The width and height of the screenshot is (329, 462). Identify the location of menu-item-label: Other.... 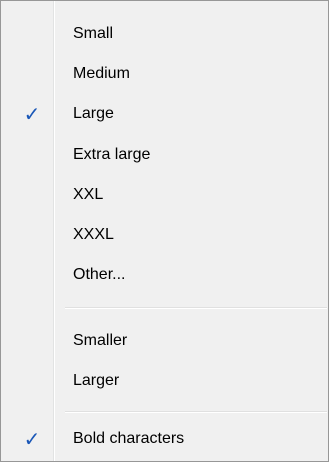
(99, 274).